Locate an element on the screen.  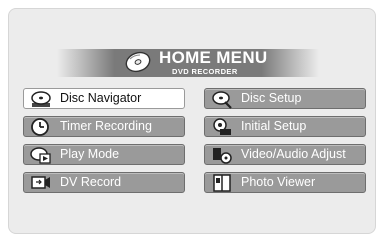
dv-record-label: DV Record is located at coordinates (91, 182).